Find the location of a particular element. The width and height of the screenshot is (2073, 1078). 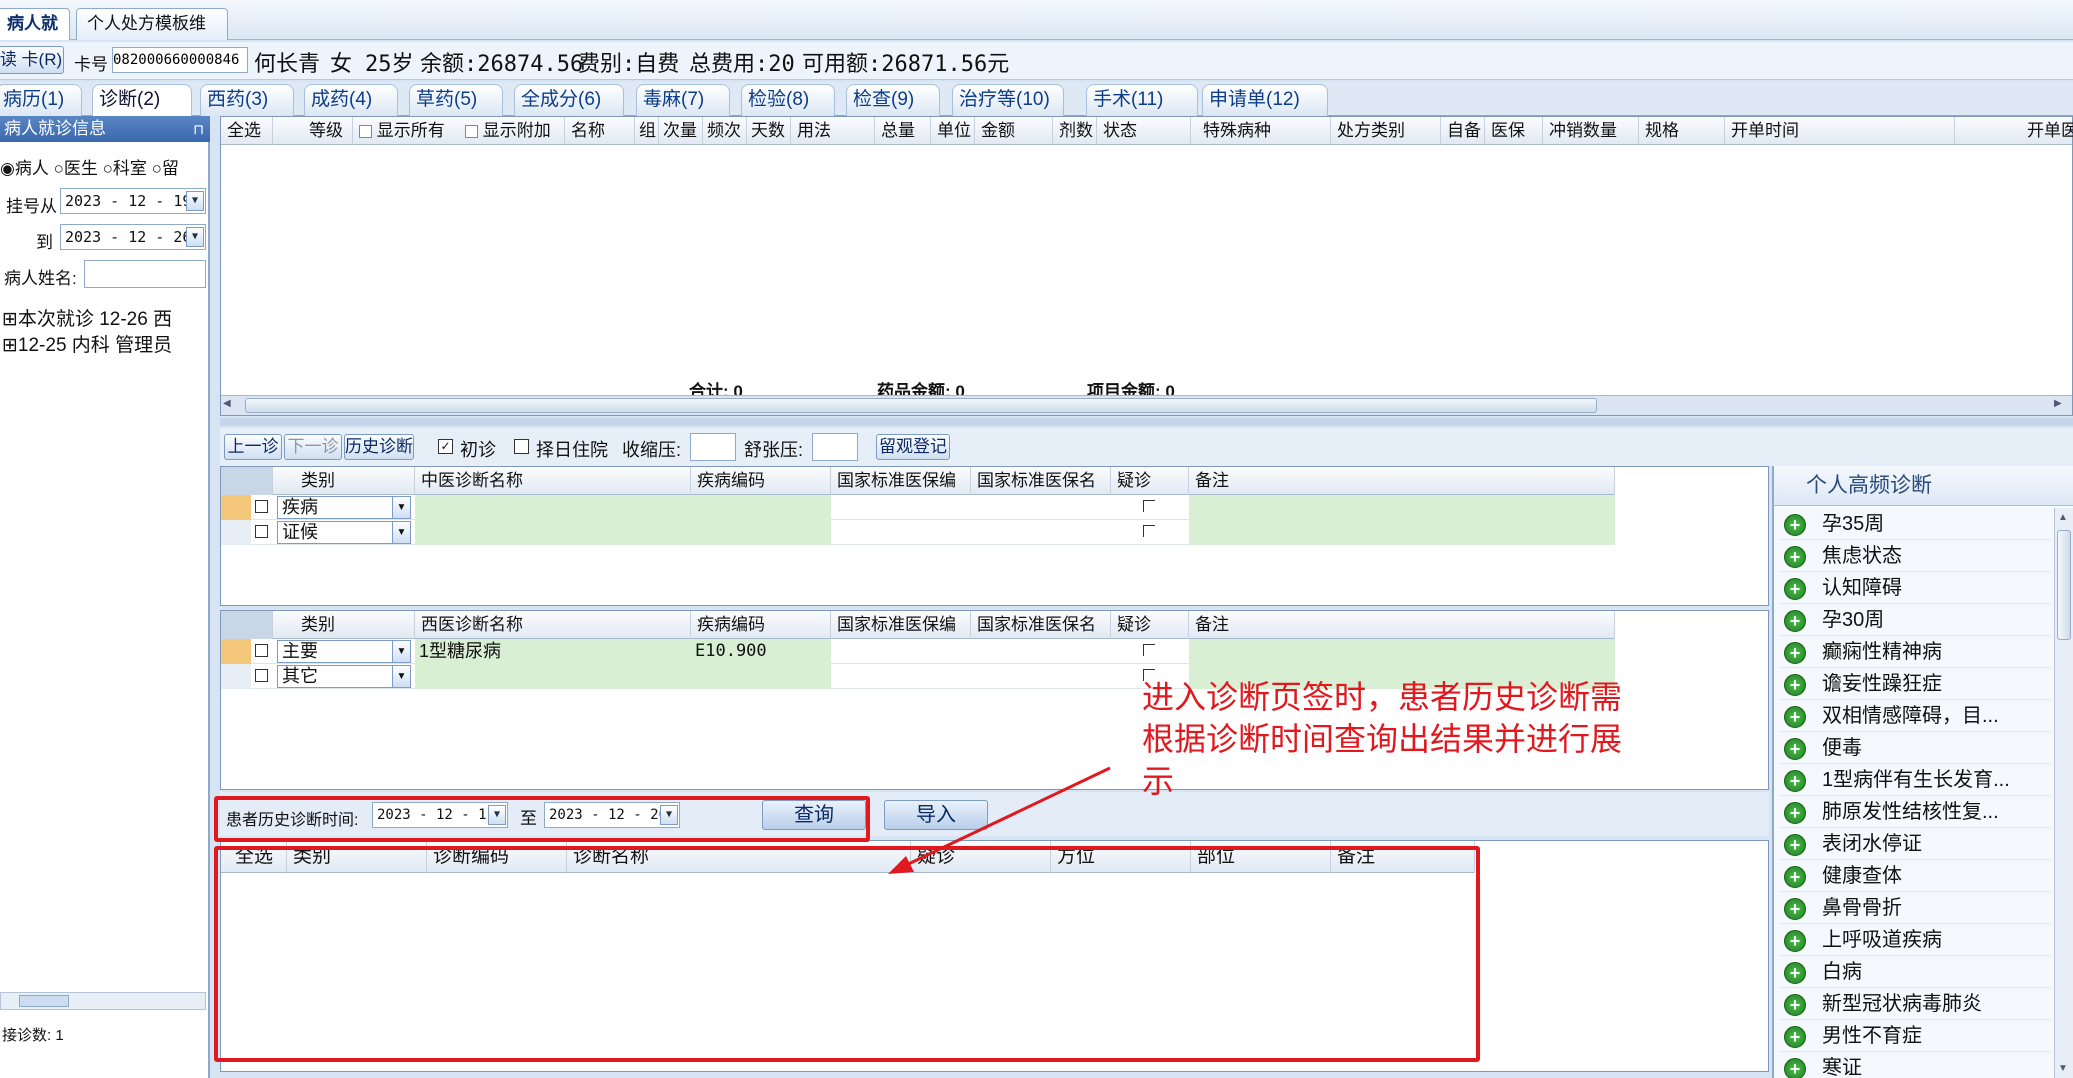

tab-personal-template: 个人处方模板维护 is located at coordinates (152, 35).